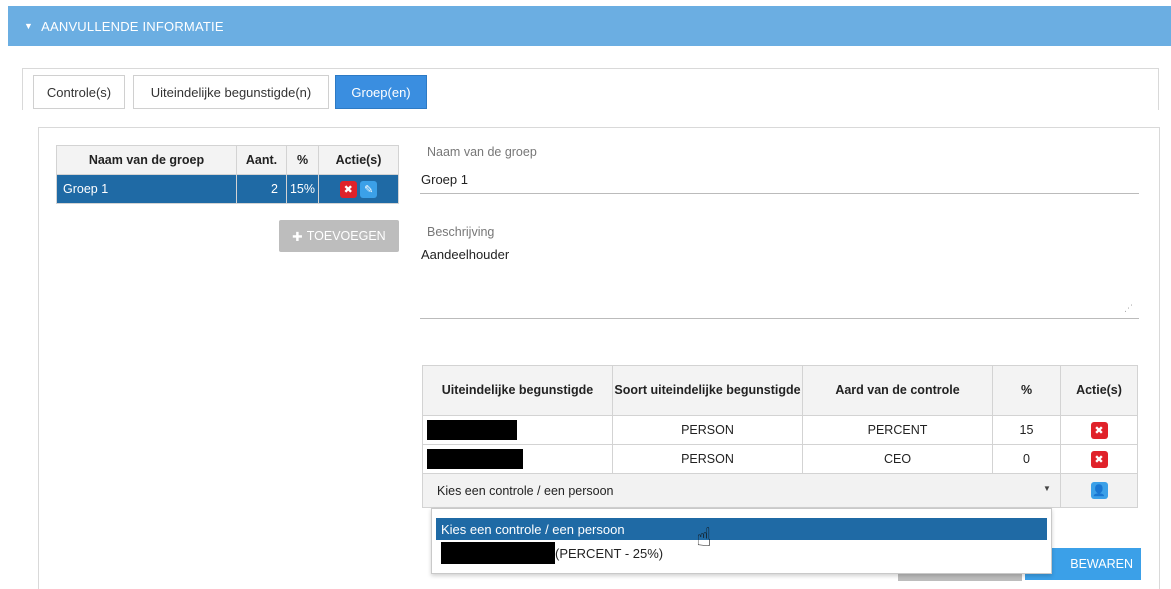  I want to click on dropdown-caret-icon: ▼, so click(1047, 488).